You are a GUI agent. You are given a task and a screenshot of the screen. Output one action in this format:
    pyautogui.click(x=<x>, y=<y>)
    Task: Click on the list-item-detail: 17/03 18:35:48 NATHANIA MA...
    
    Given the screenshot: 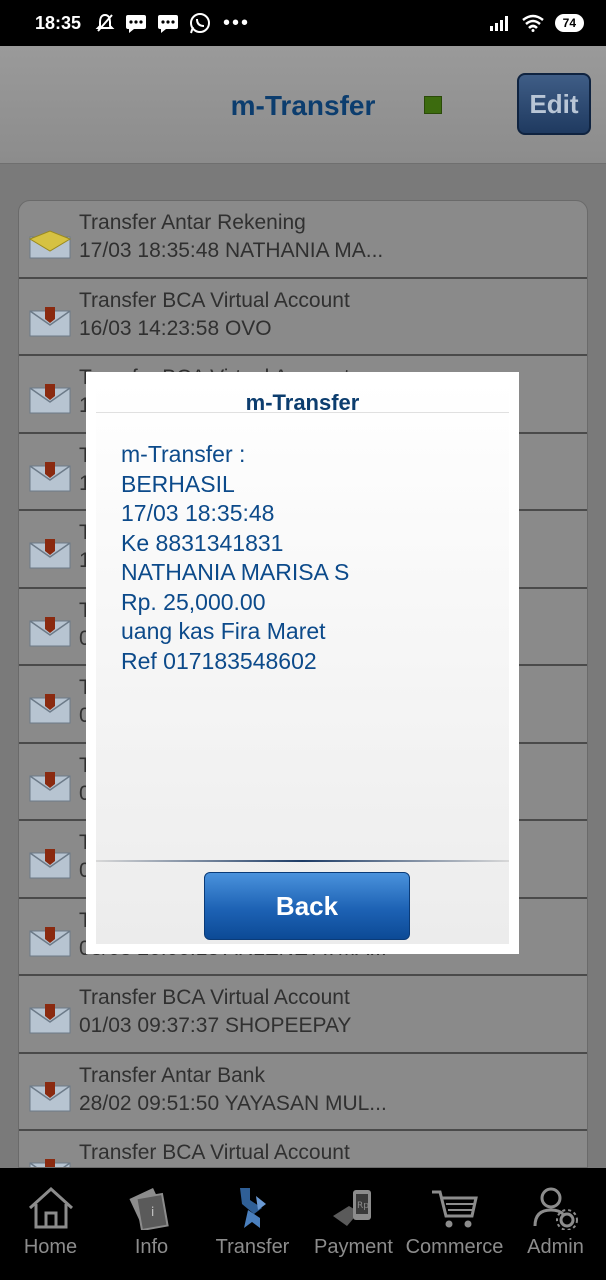 What is the action you would take?
    pyautogui.click(x=231, y=250)
    